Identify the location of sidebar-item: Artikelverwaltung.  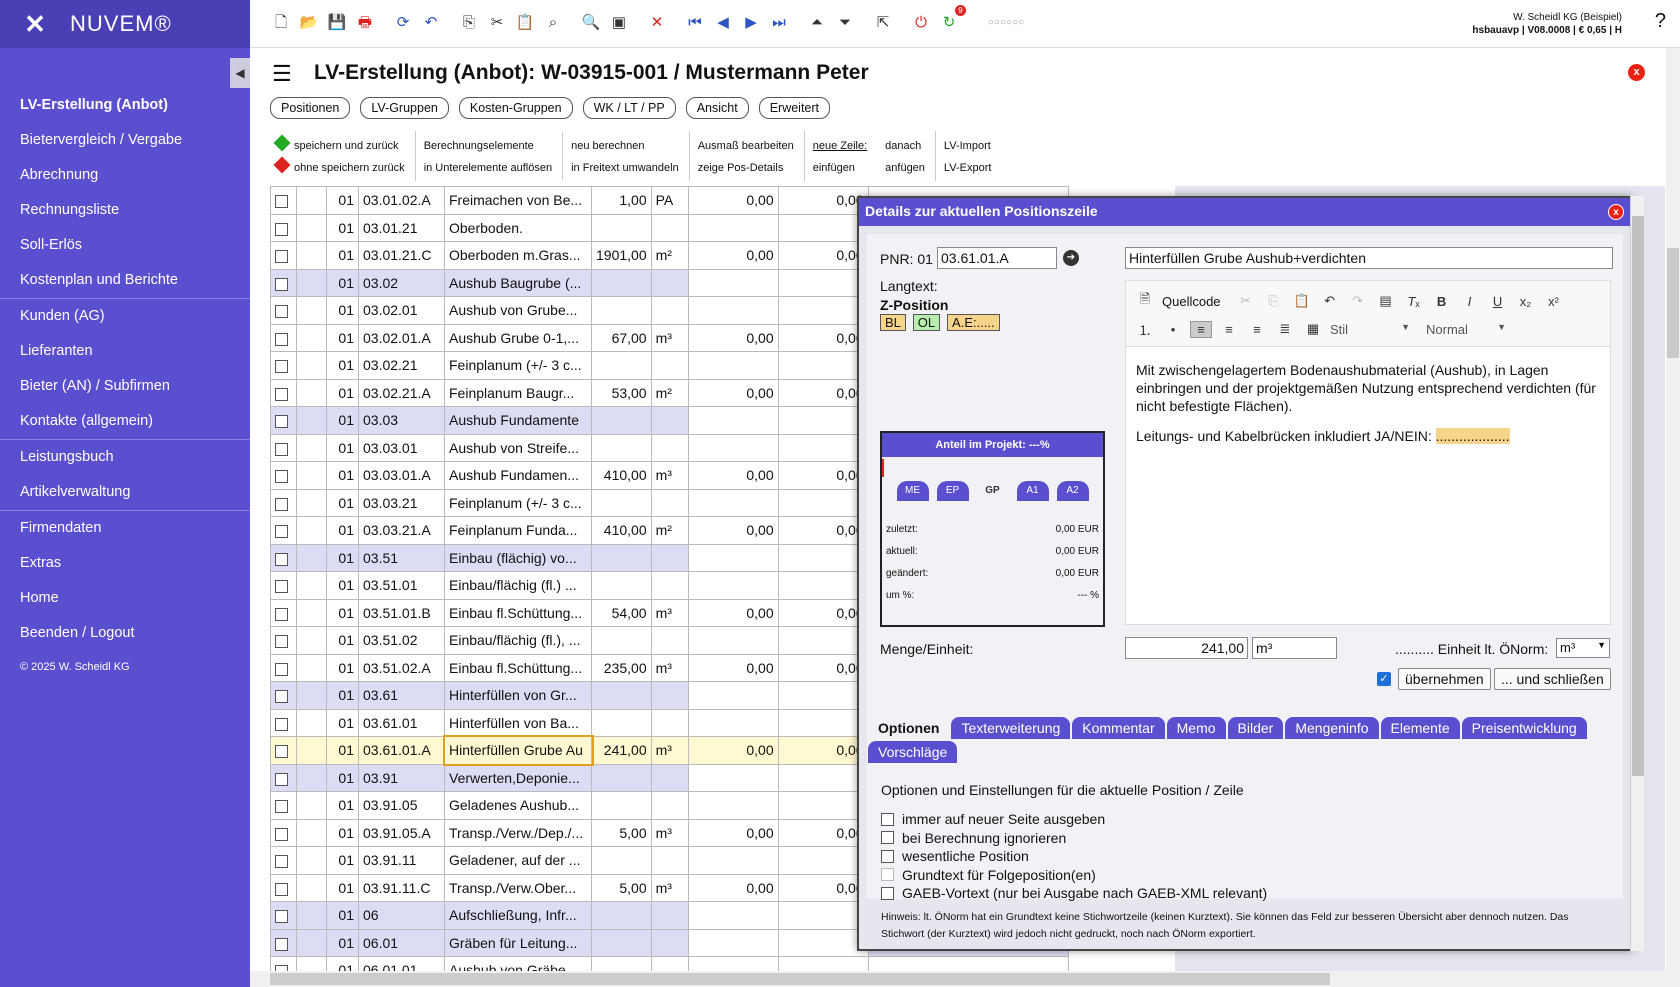
(125, 492).